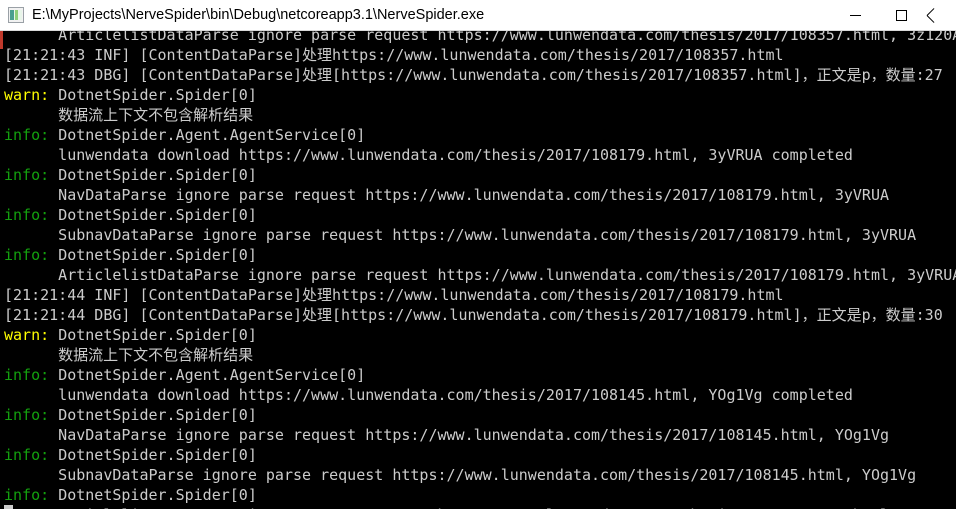  Describe the element at coordinates (933, 15) in the screenshot. I see `close-icon` at that location.